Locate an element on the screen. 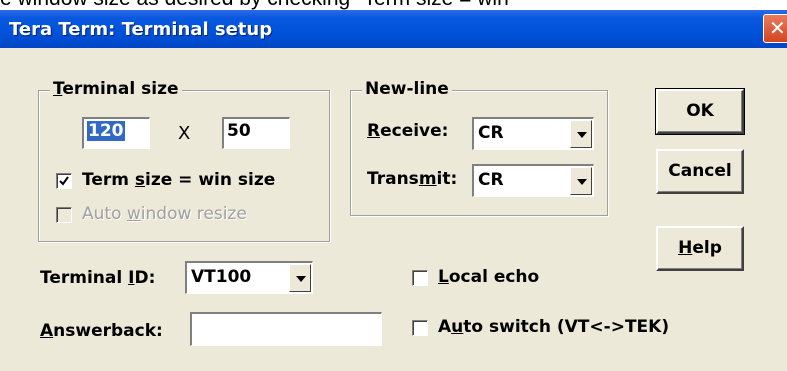 The width and height of the screenshot is (787, 371). checkmark-icon is located at coordinates (64, 181).